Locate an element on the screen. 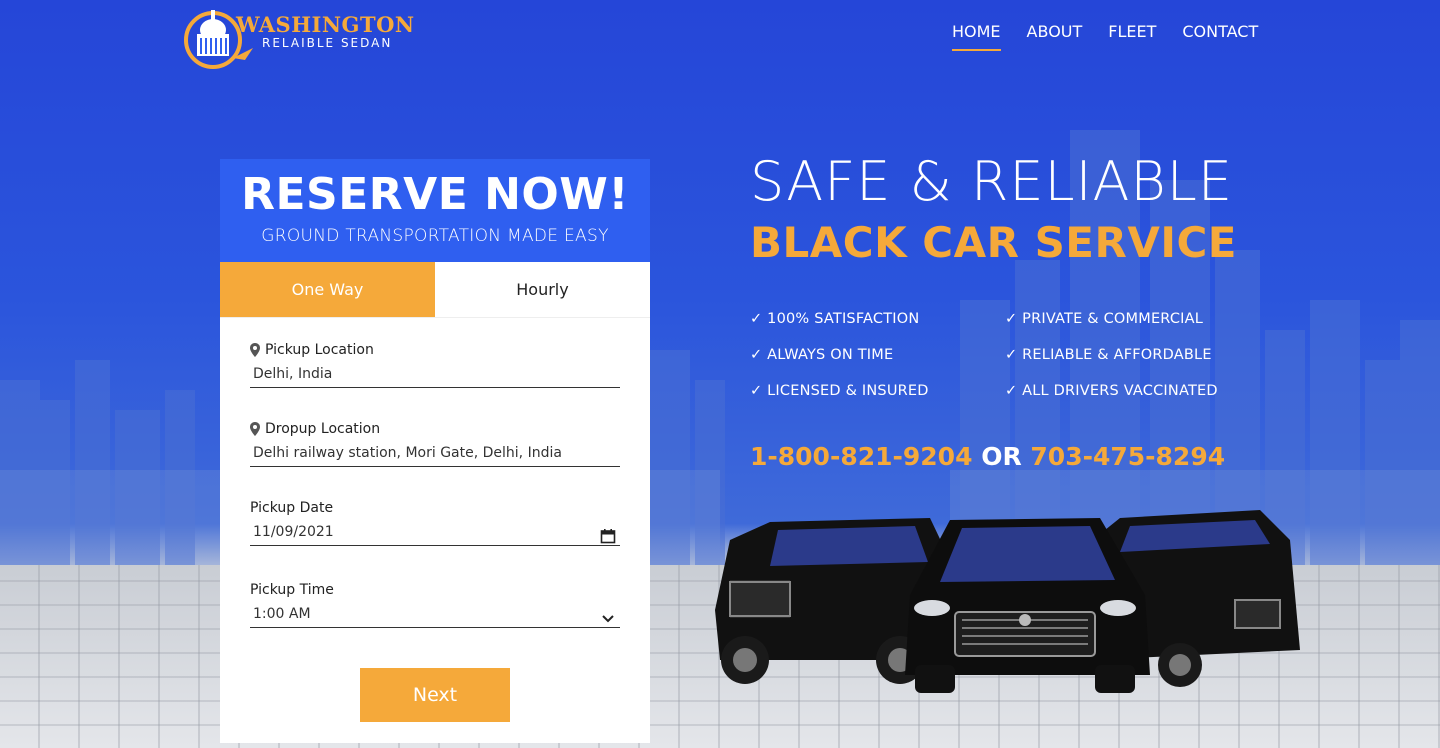 The height and width of the screenshot is (748, 1440). pickup-time-field: Pickup Time is located at coordinates (435, 625).